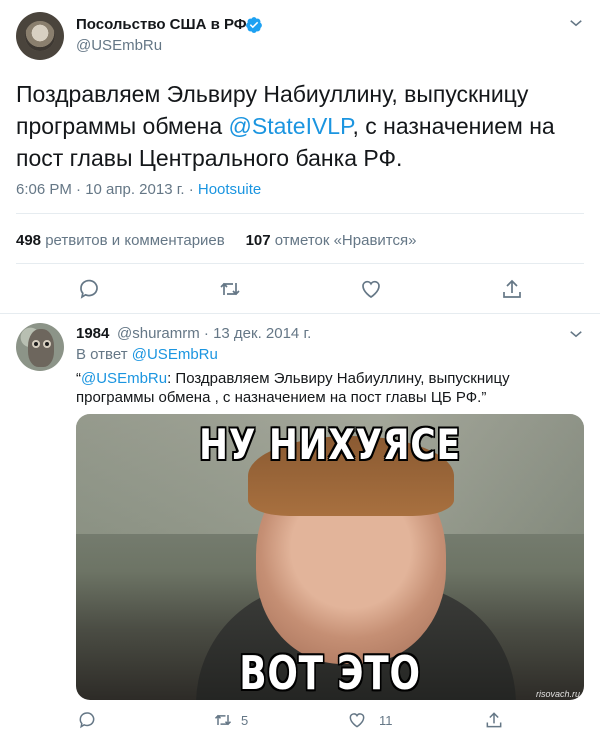  What do you see at coordinates (135, 240) in the screenshot?
I see `retweets-label: ретвитов и комментариев` at bounding box center [135, 240].